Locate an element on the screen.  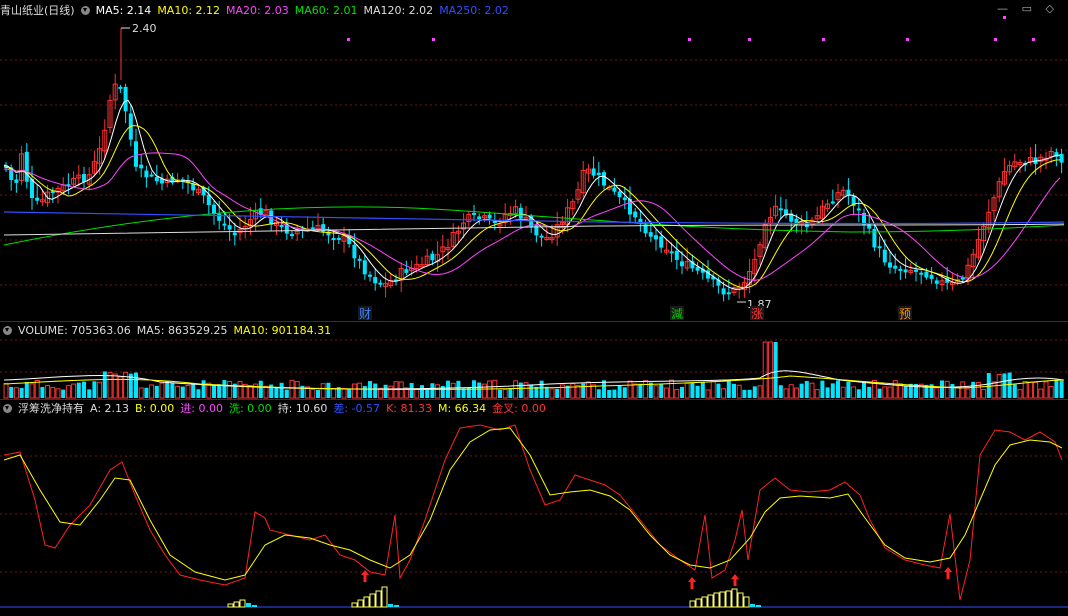
ma60-line is located at coordinates (534, 226).